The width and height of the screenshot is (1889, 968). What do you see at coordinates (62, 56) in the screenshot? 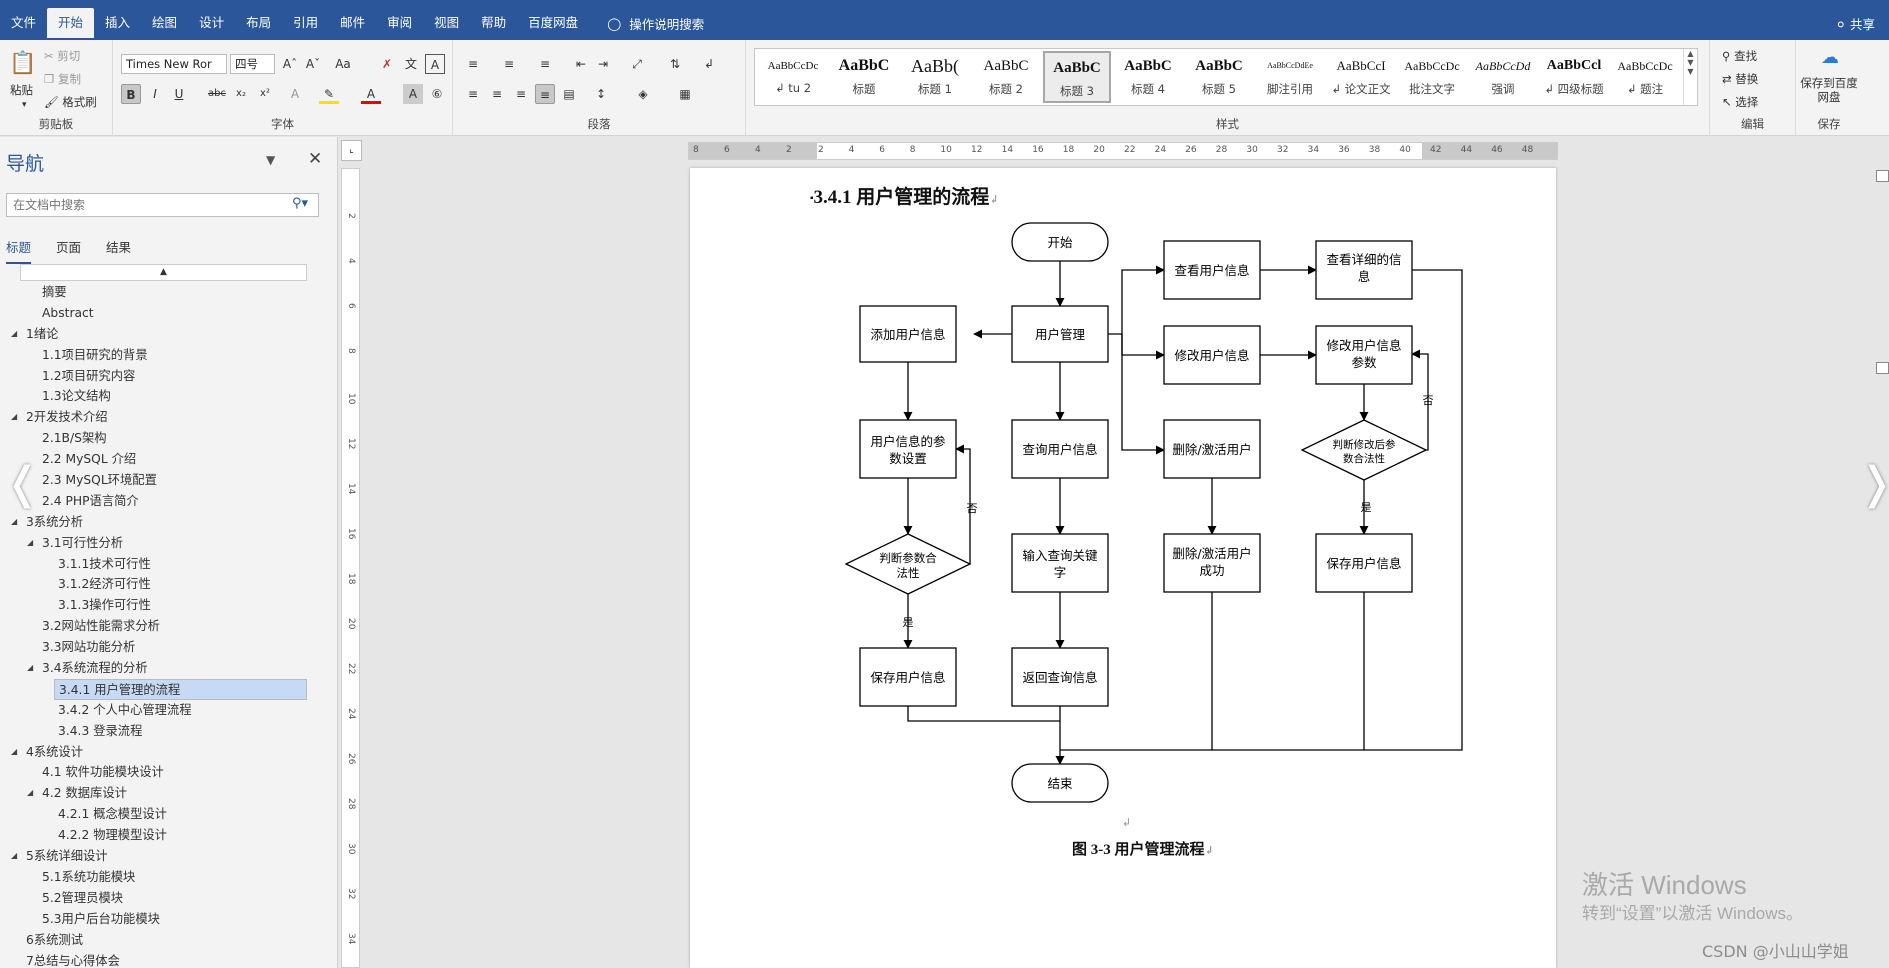
I see `cut-button: ✂ 剪切` at bounding box center [62, 56].